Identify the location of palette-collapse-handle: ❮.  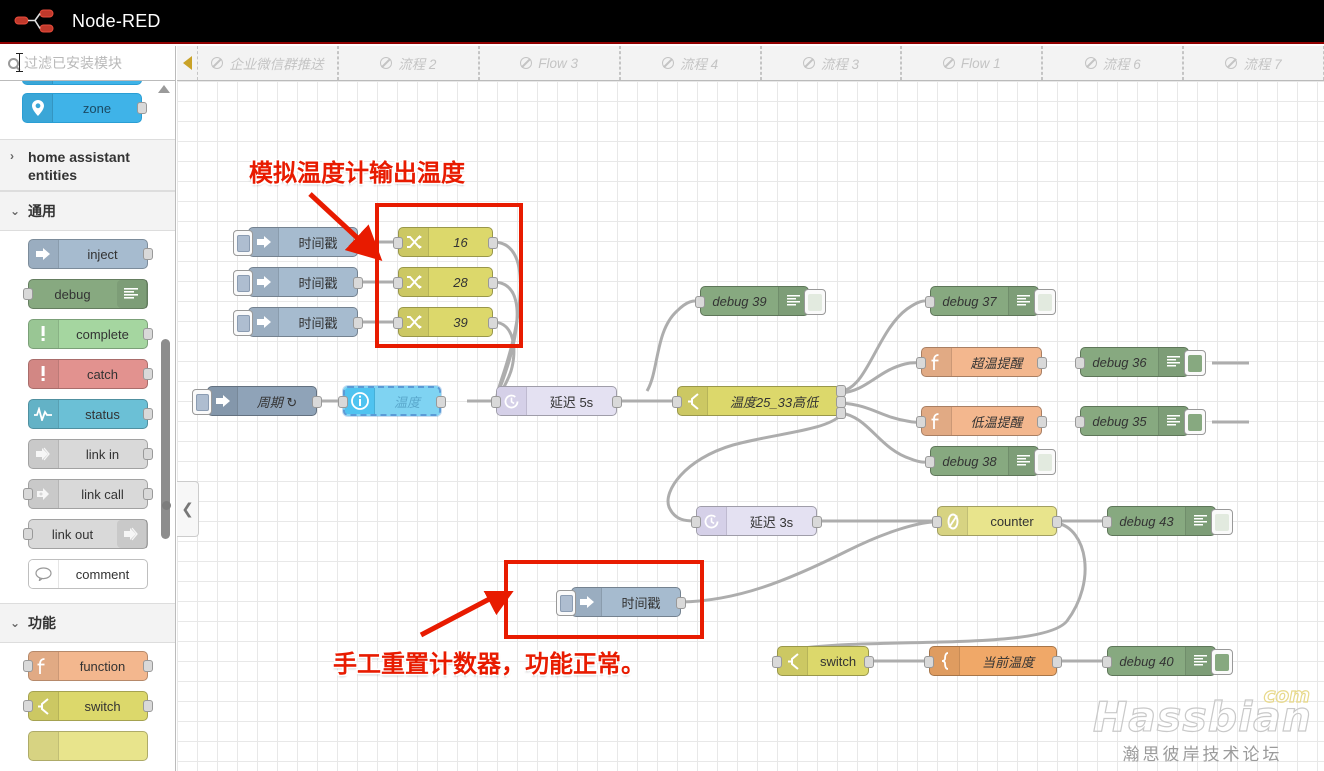
(188, 509).